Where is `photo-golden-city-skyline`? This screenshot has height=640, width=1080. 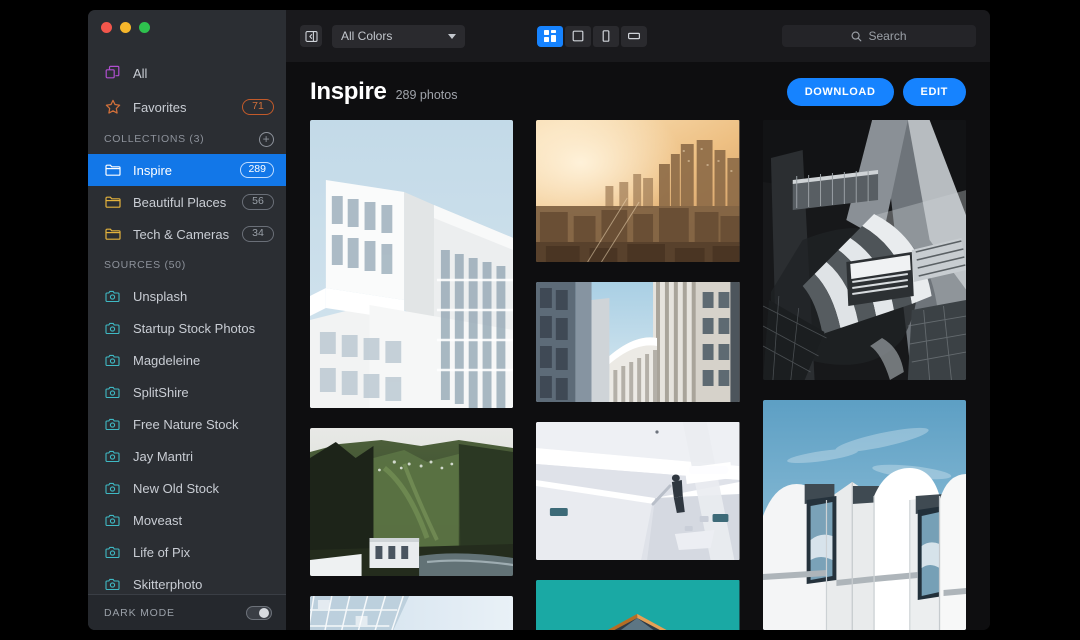
photo-golden-city-skyline is located at coordinates (638, 191).